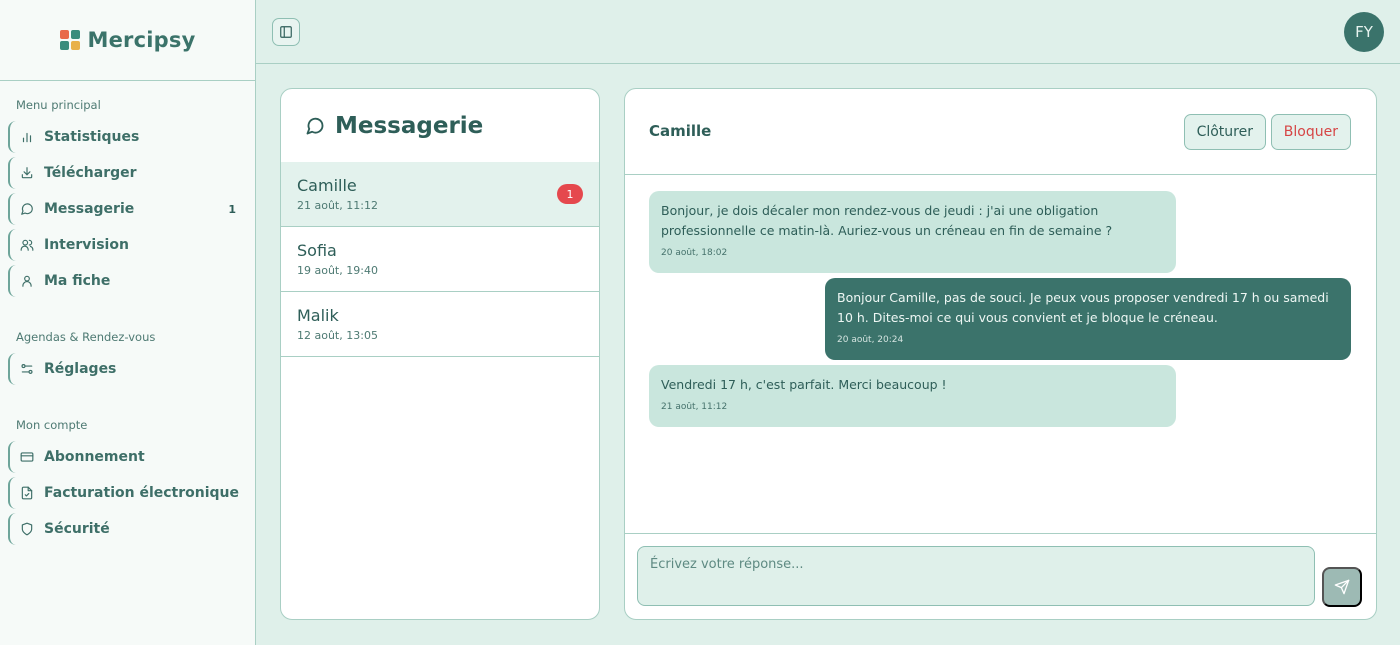  What do you see at coordinates (337, 270) in the screenshot?
I see `conversation-date: 19 août, 19:40` at bounding box center [337, 270].